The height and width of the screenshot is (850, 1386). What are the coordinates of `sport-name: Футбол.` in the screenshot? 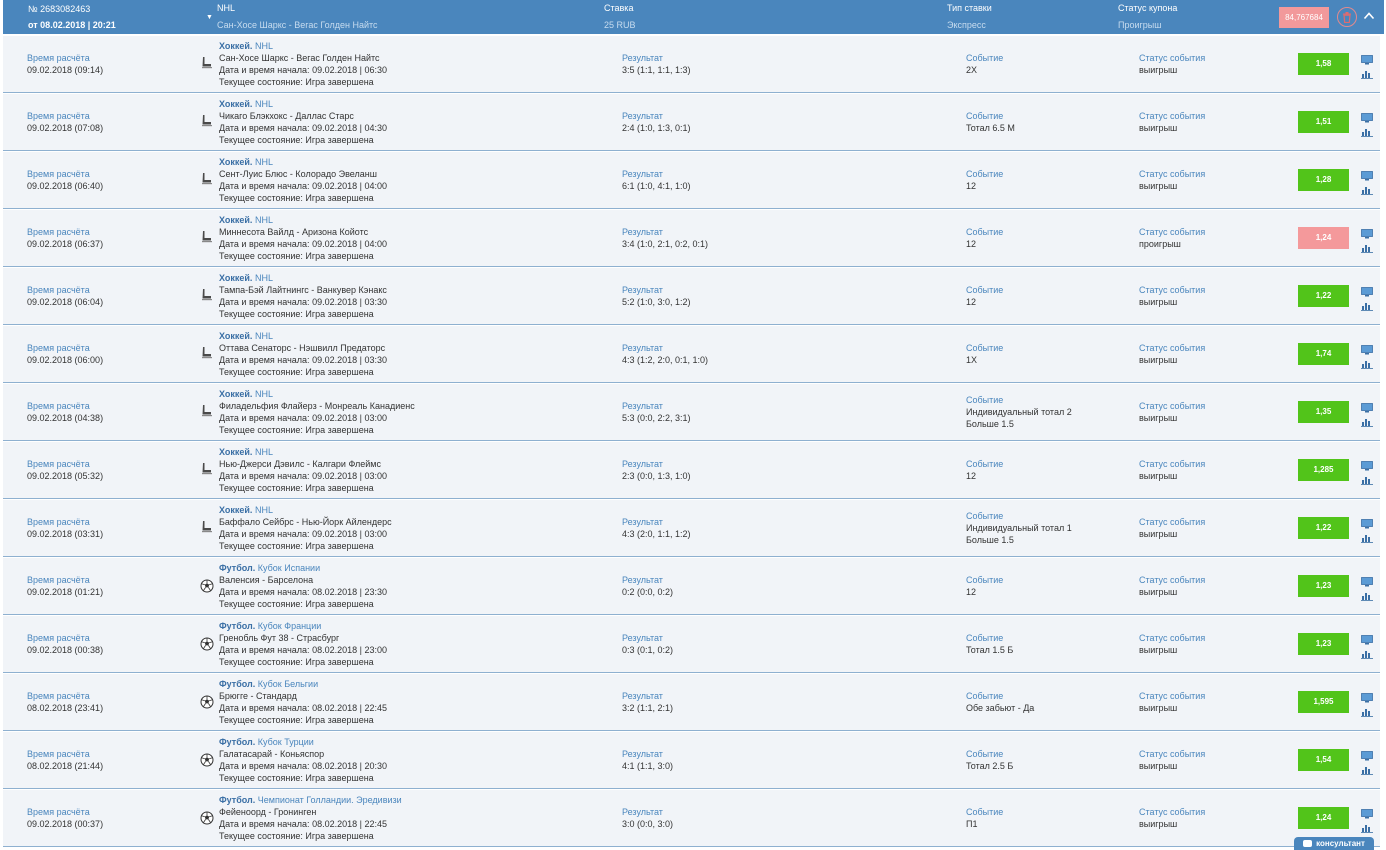 It's located at (237, 684).